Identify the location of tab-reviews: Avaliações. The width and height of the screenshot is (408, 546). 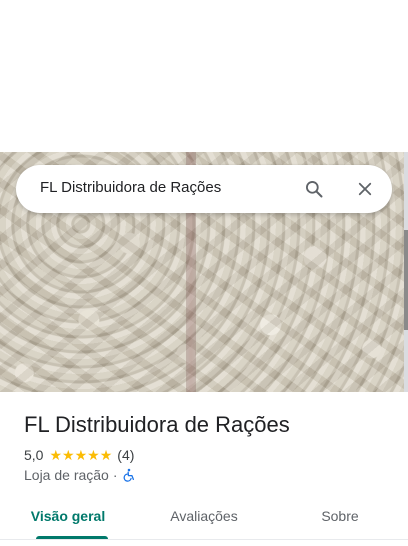
(204, 516).